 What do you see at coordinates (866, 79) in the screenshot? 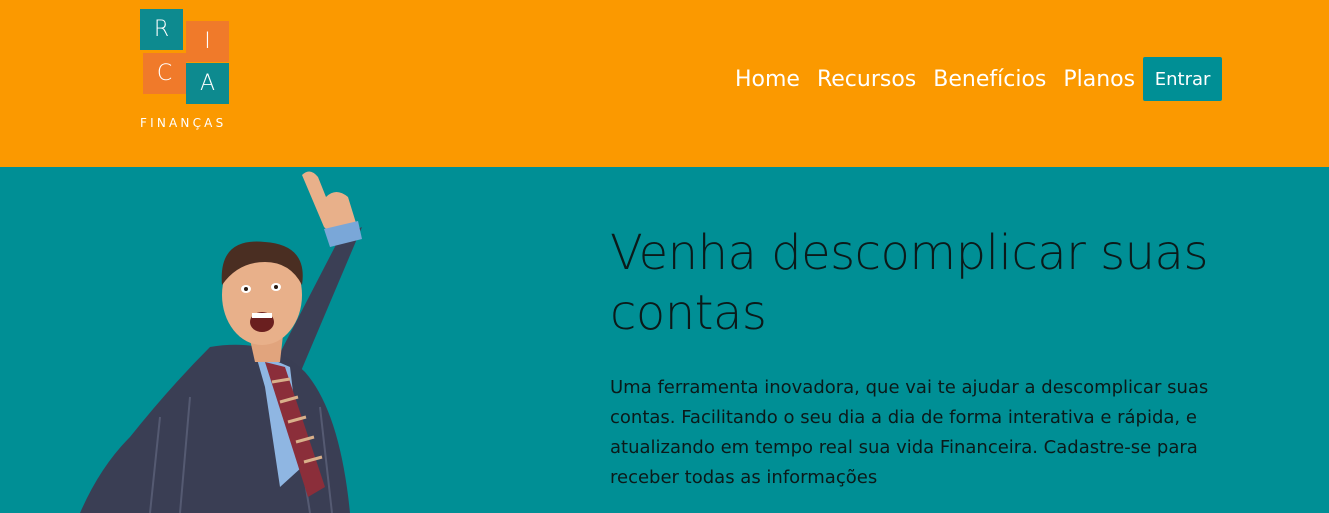
I see `nav-link-recursos: Recursos` at bounding box center [866, 79].